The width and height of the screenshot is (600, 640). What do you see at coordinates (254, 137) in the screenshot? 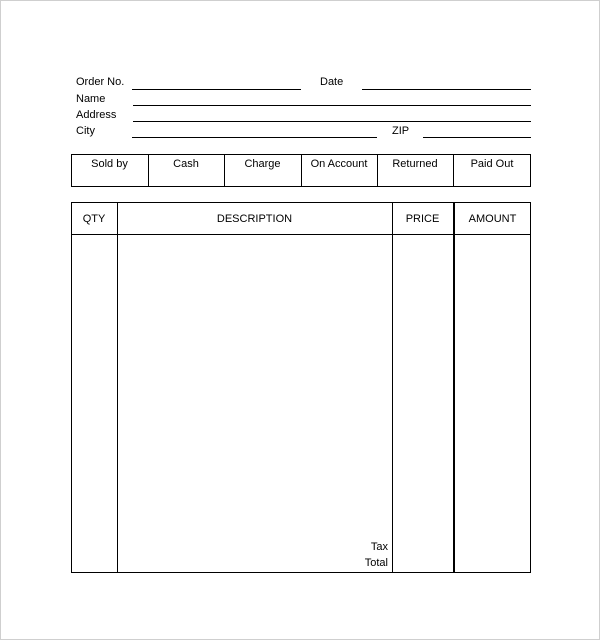
I see `city-field` at bounding box center [254, 137].